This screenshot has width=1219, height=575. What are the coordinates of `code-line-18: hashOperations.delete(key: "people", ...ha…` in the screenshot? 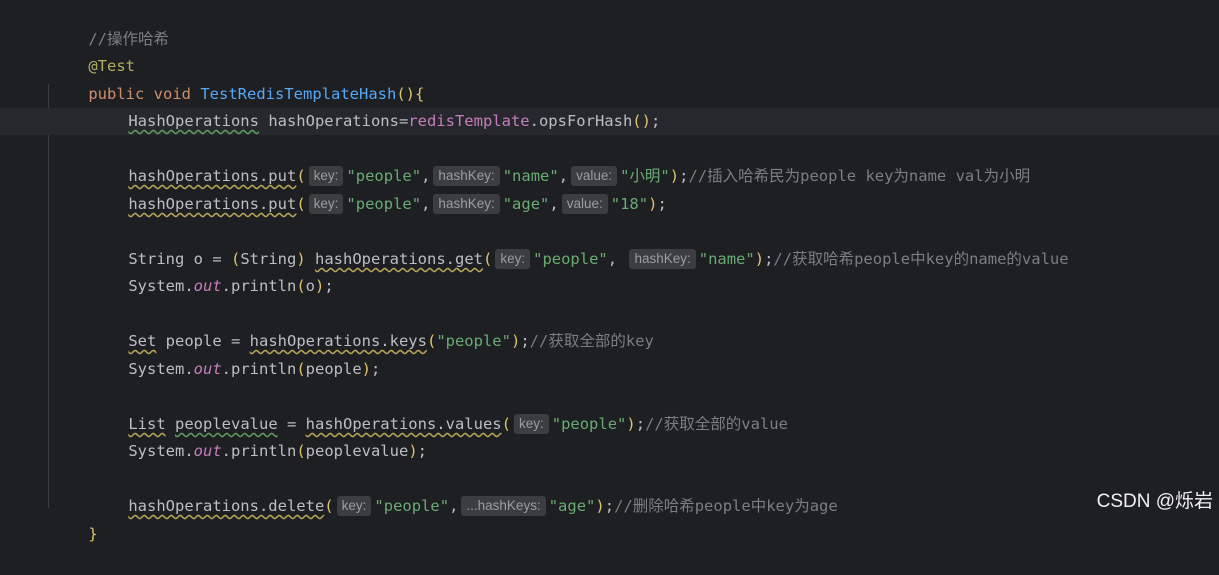 It's located at (419, 491).